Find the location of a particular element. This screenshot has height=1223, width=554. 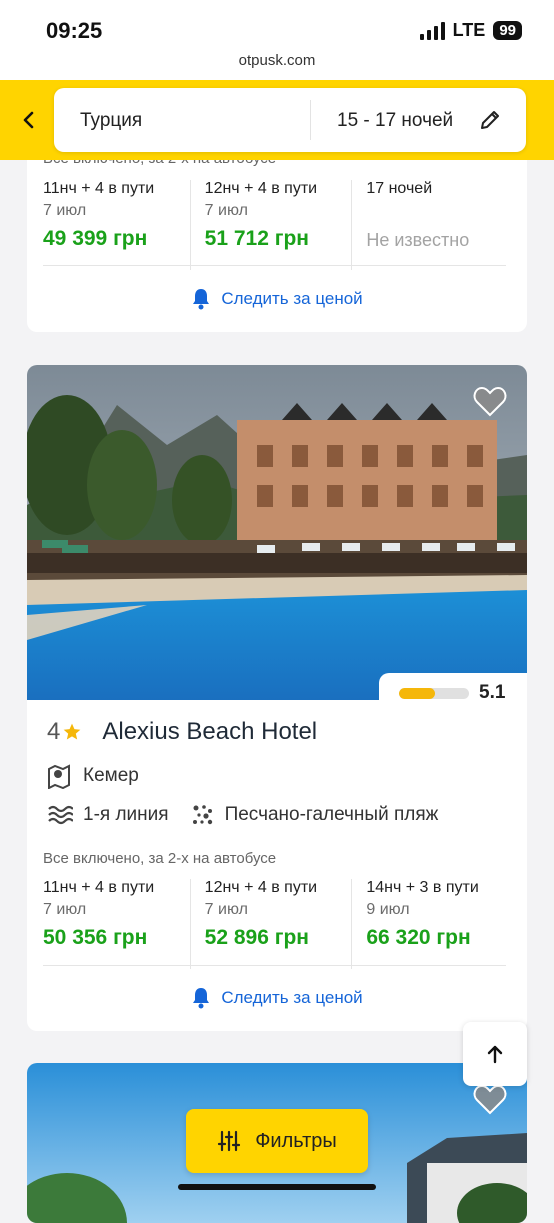

offer-price: 52 896 грн is located at coordinates (256, 937).